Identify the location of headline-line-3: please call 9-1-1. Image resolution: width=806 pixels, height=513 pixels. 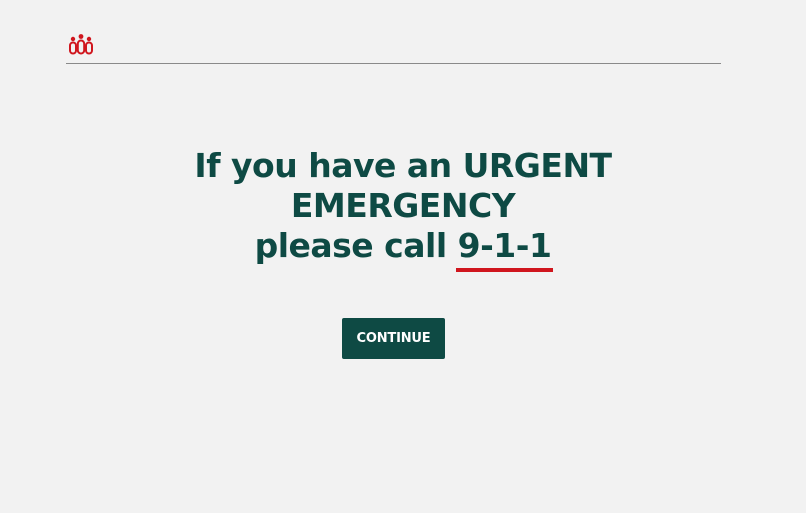
(403, 249).